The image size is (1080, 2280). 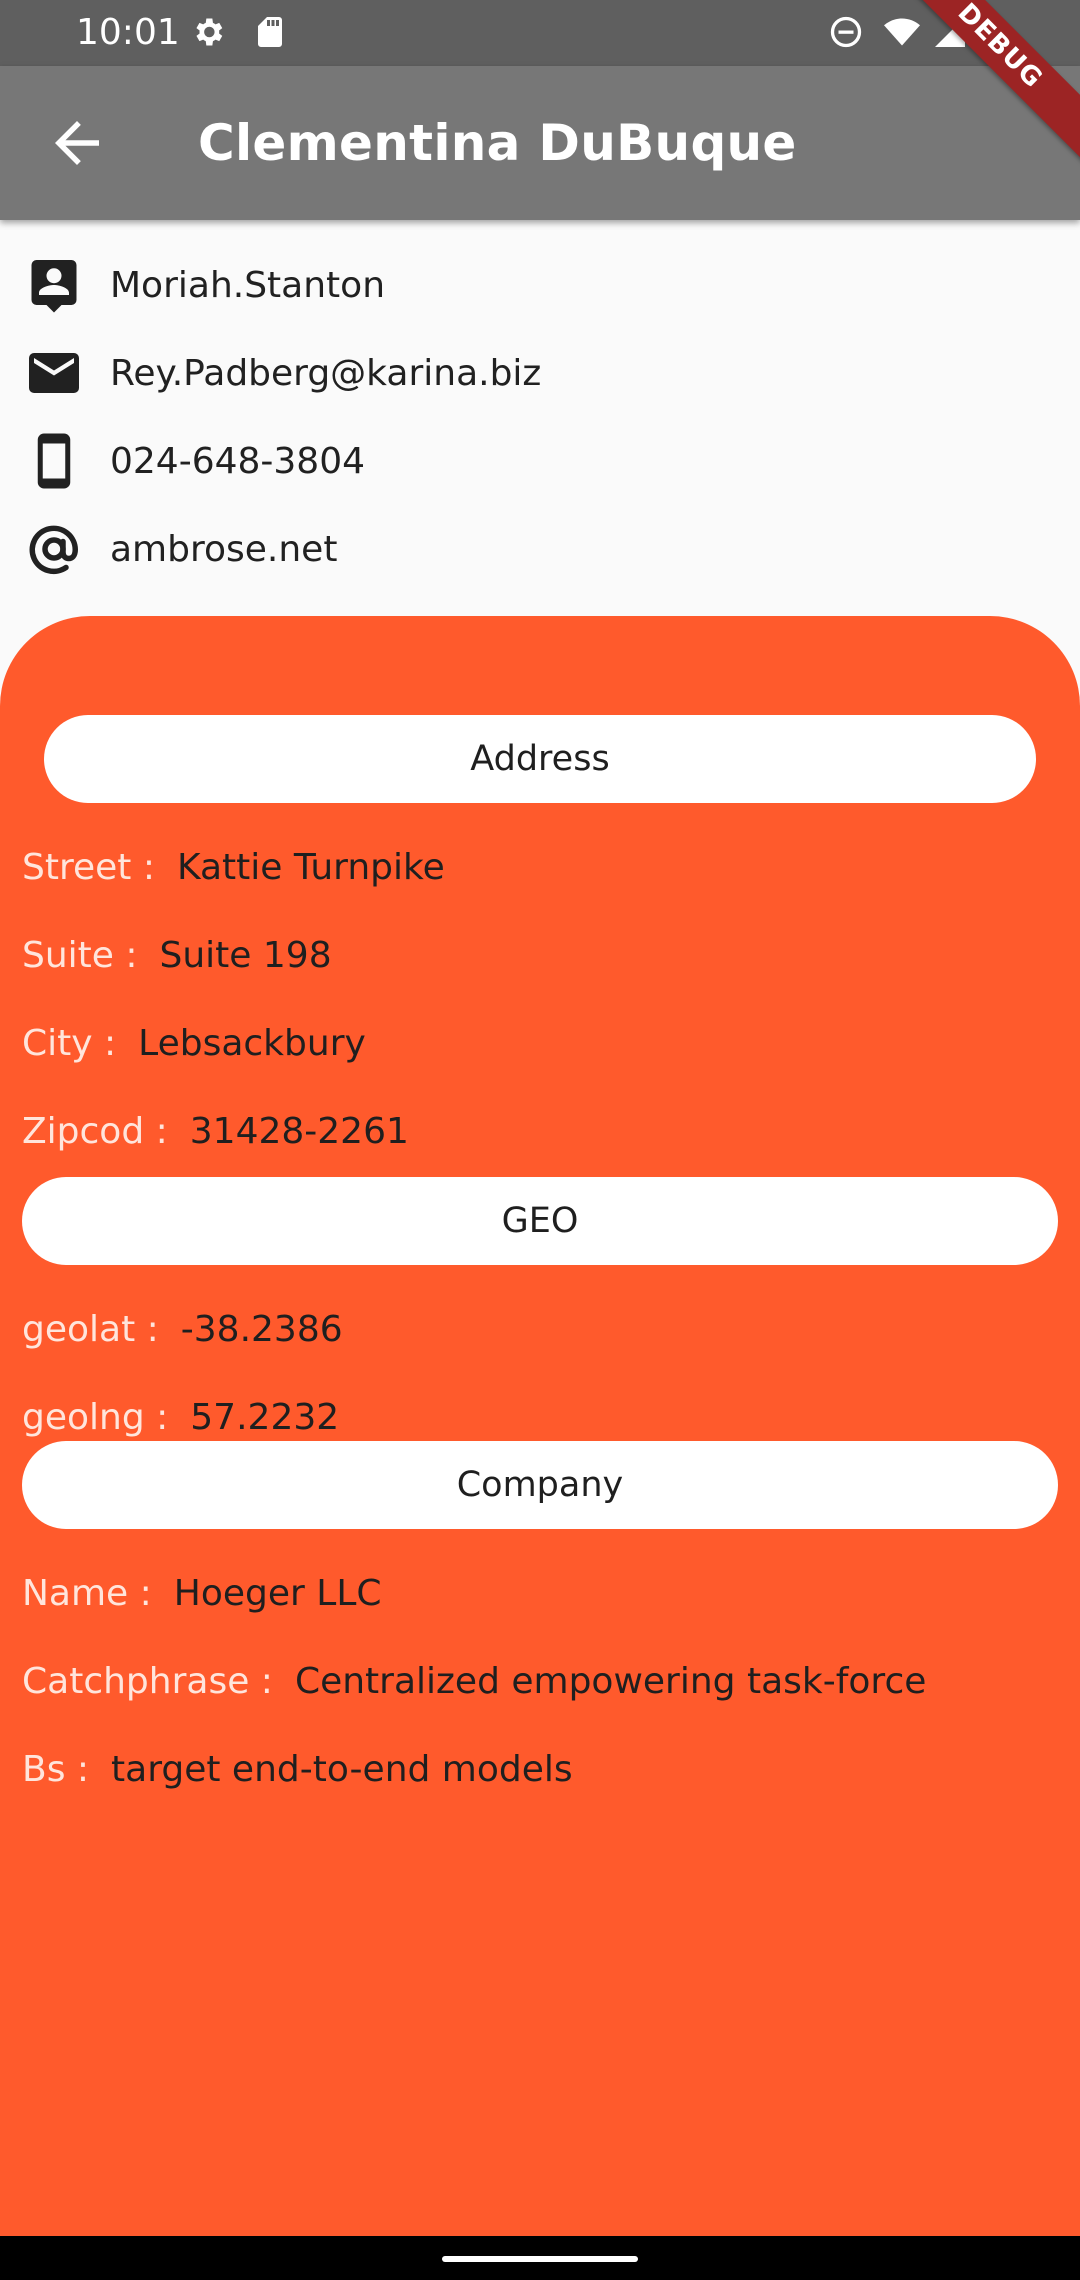 I want to click on status-time: 10:01, so click(x=128, y=32).